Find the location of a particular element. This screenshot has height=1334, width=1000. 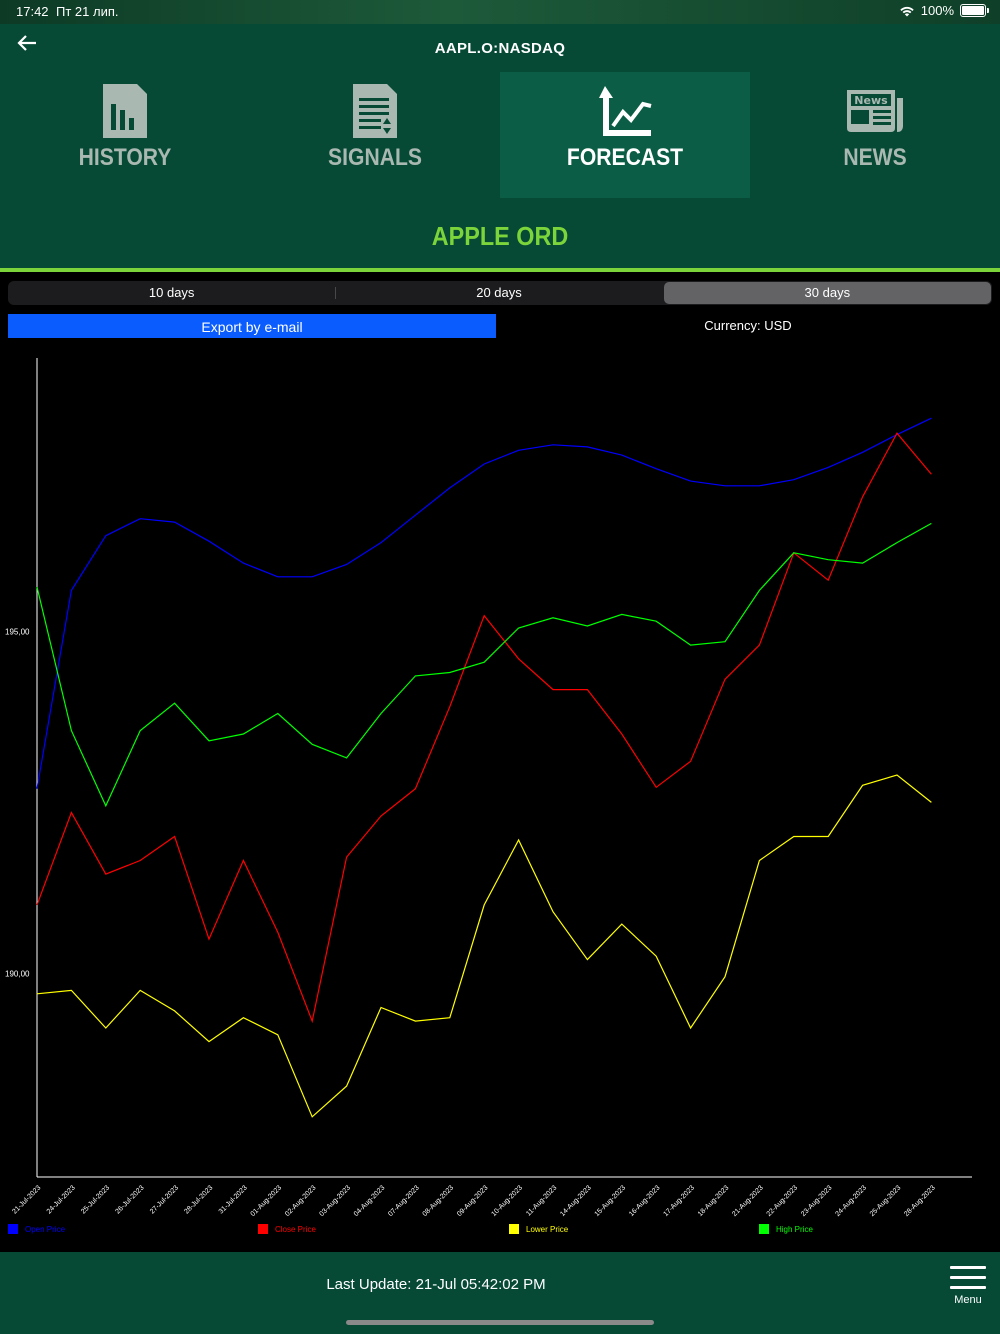

status-right: 100% is located at coordinates (944, 10).